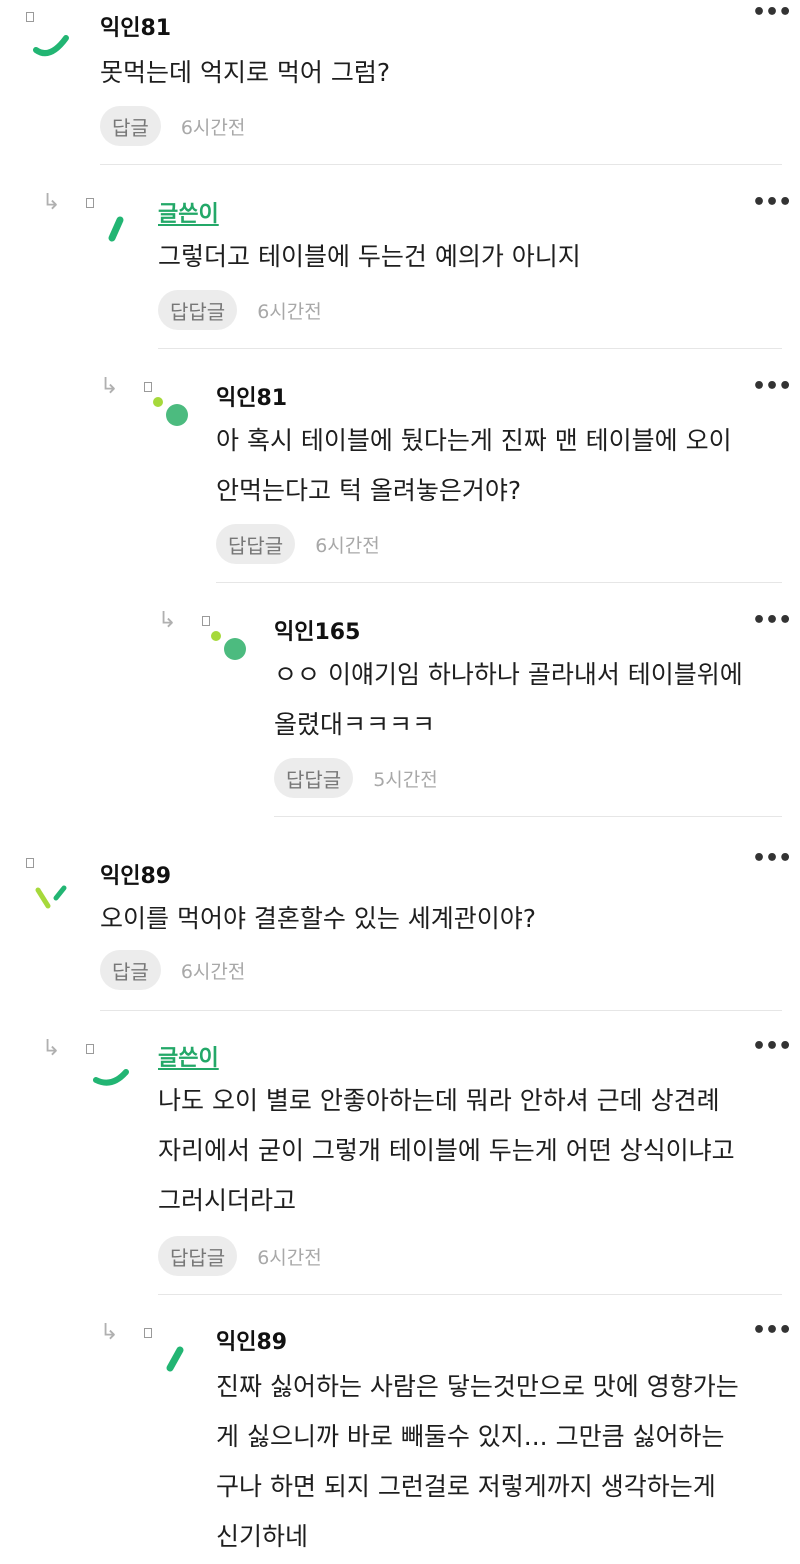 The width and height of the screenshot is (800, 1564). Describe the element at coordinates (356, 778) in the screenshot. I see `comment-meta: 답답글 5시간전` at that location.